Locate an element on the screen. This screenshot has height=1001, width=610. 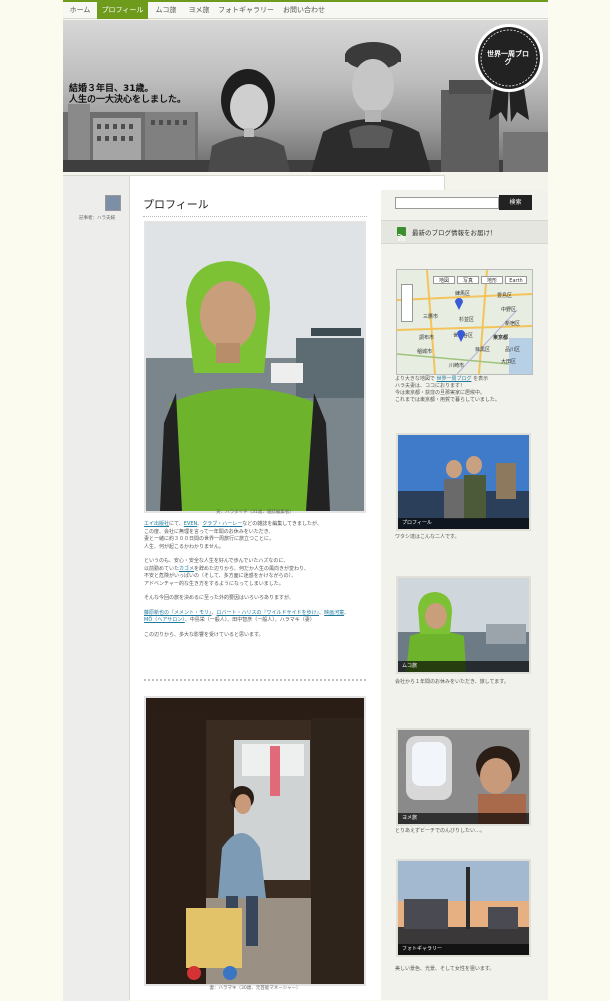
link-even: EVEN is located at coordinates (190, 524).